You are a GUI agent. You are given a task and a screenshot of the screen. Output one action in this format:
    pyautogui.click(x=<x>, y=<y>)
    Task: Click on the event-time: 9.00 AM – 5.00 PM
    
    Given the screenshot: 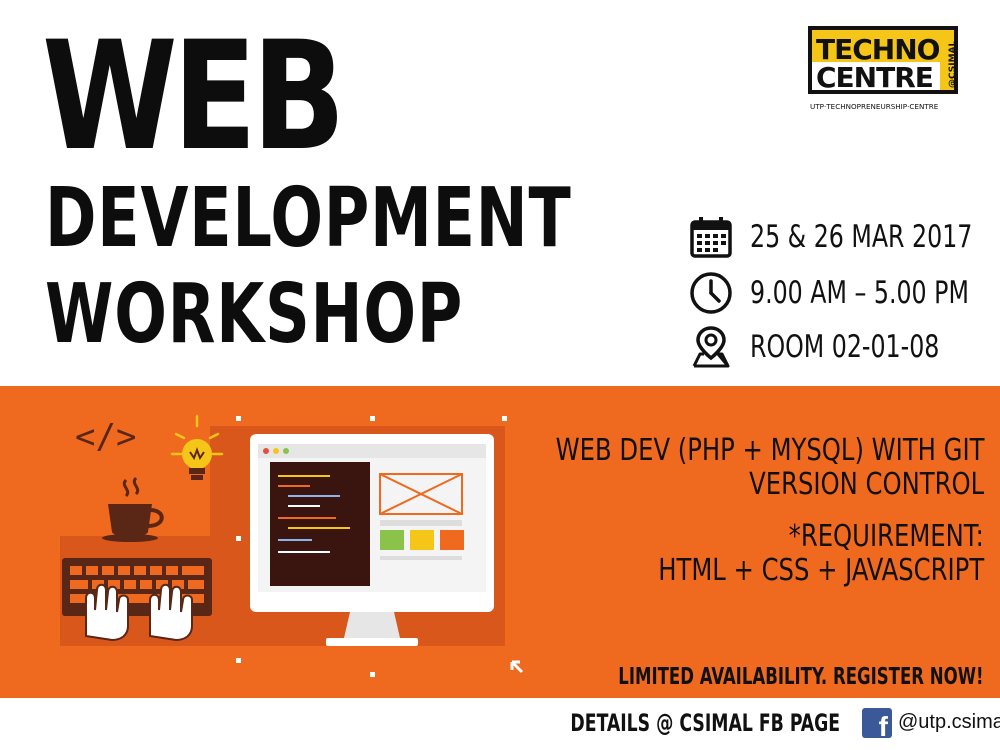 What is the action you would take?
    pyautogui.click(x=859, y=293)
    